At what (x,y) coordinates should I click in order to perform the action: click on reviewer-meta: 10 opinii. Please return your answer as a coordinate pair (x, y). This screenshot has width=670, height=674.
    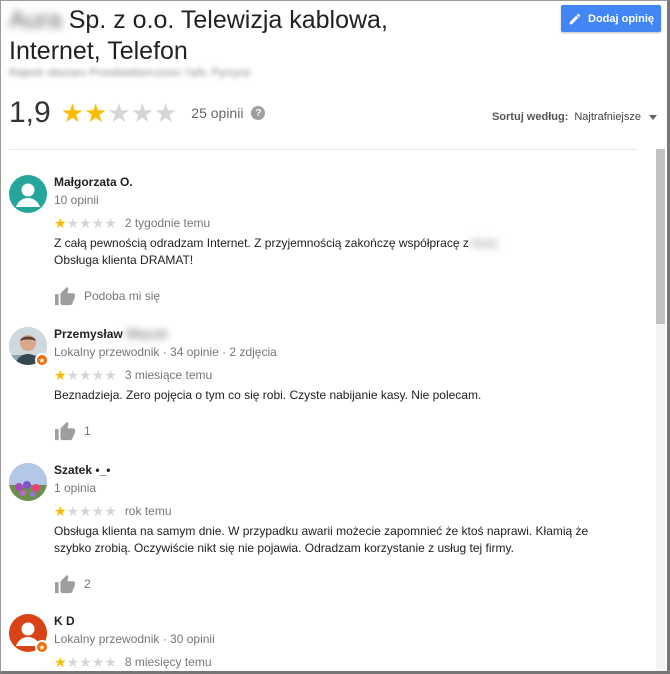
    Looking at the image, I should click on (76, 200).